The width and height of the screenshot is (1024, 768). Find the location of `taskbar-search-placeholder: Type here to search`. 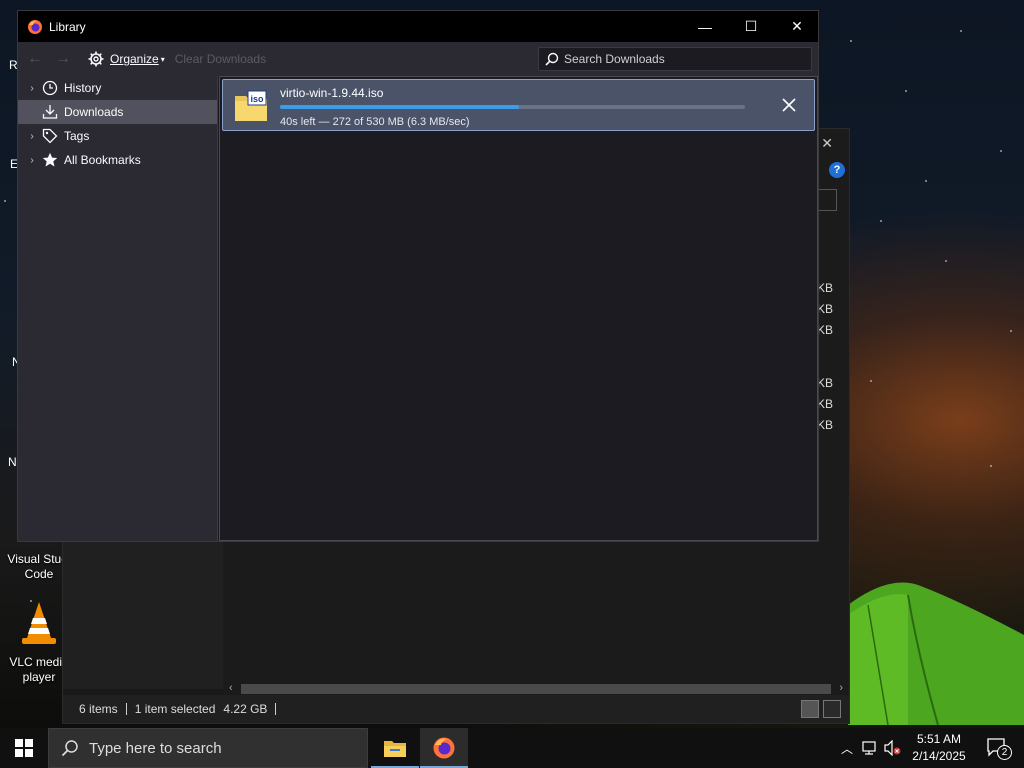

taskbar-search-placeholder: Type here to search is located at coordinates (155, 748).